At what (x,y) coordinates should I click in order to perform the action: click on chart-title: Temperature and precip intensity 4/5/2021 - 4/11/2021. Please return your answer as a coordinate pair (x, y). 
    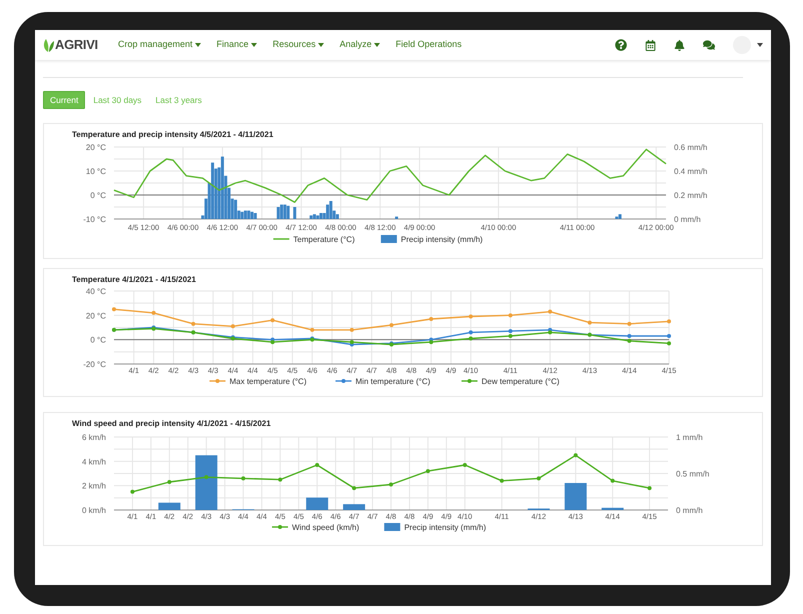
    Looking at the image, I should click on (173, 134).